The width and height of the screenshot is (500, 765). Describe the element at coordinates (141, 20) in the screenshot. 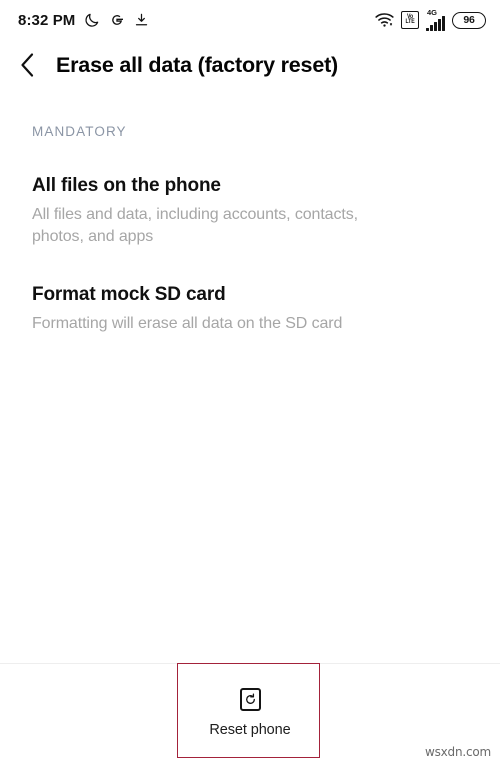

I see `download-icon` at that location.